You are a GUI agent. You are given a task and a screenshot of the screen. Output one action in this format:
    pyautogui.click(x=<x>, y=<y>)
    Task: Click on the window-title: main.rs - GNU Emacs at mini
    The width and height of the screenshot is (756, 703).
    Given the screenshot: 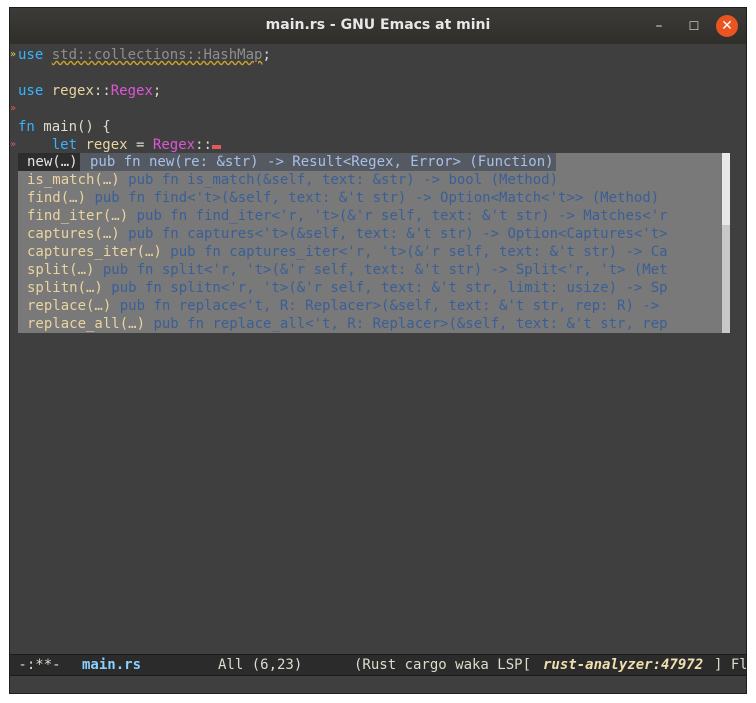 What is the action you would take?
    pyautogui.click(x=378, y=25)
    